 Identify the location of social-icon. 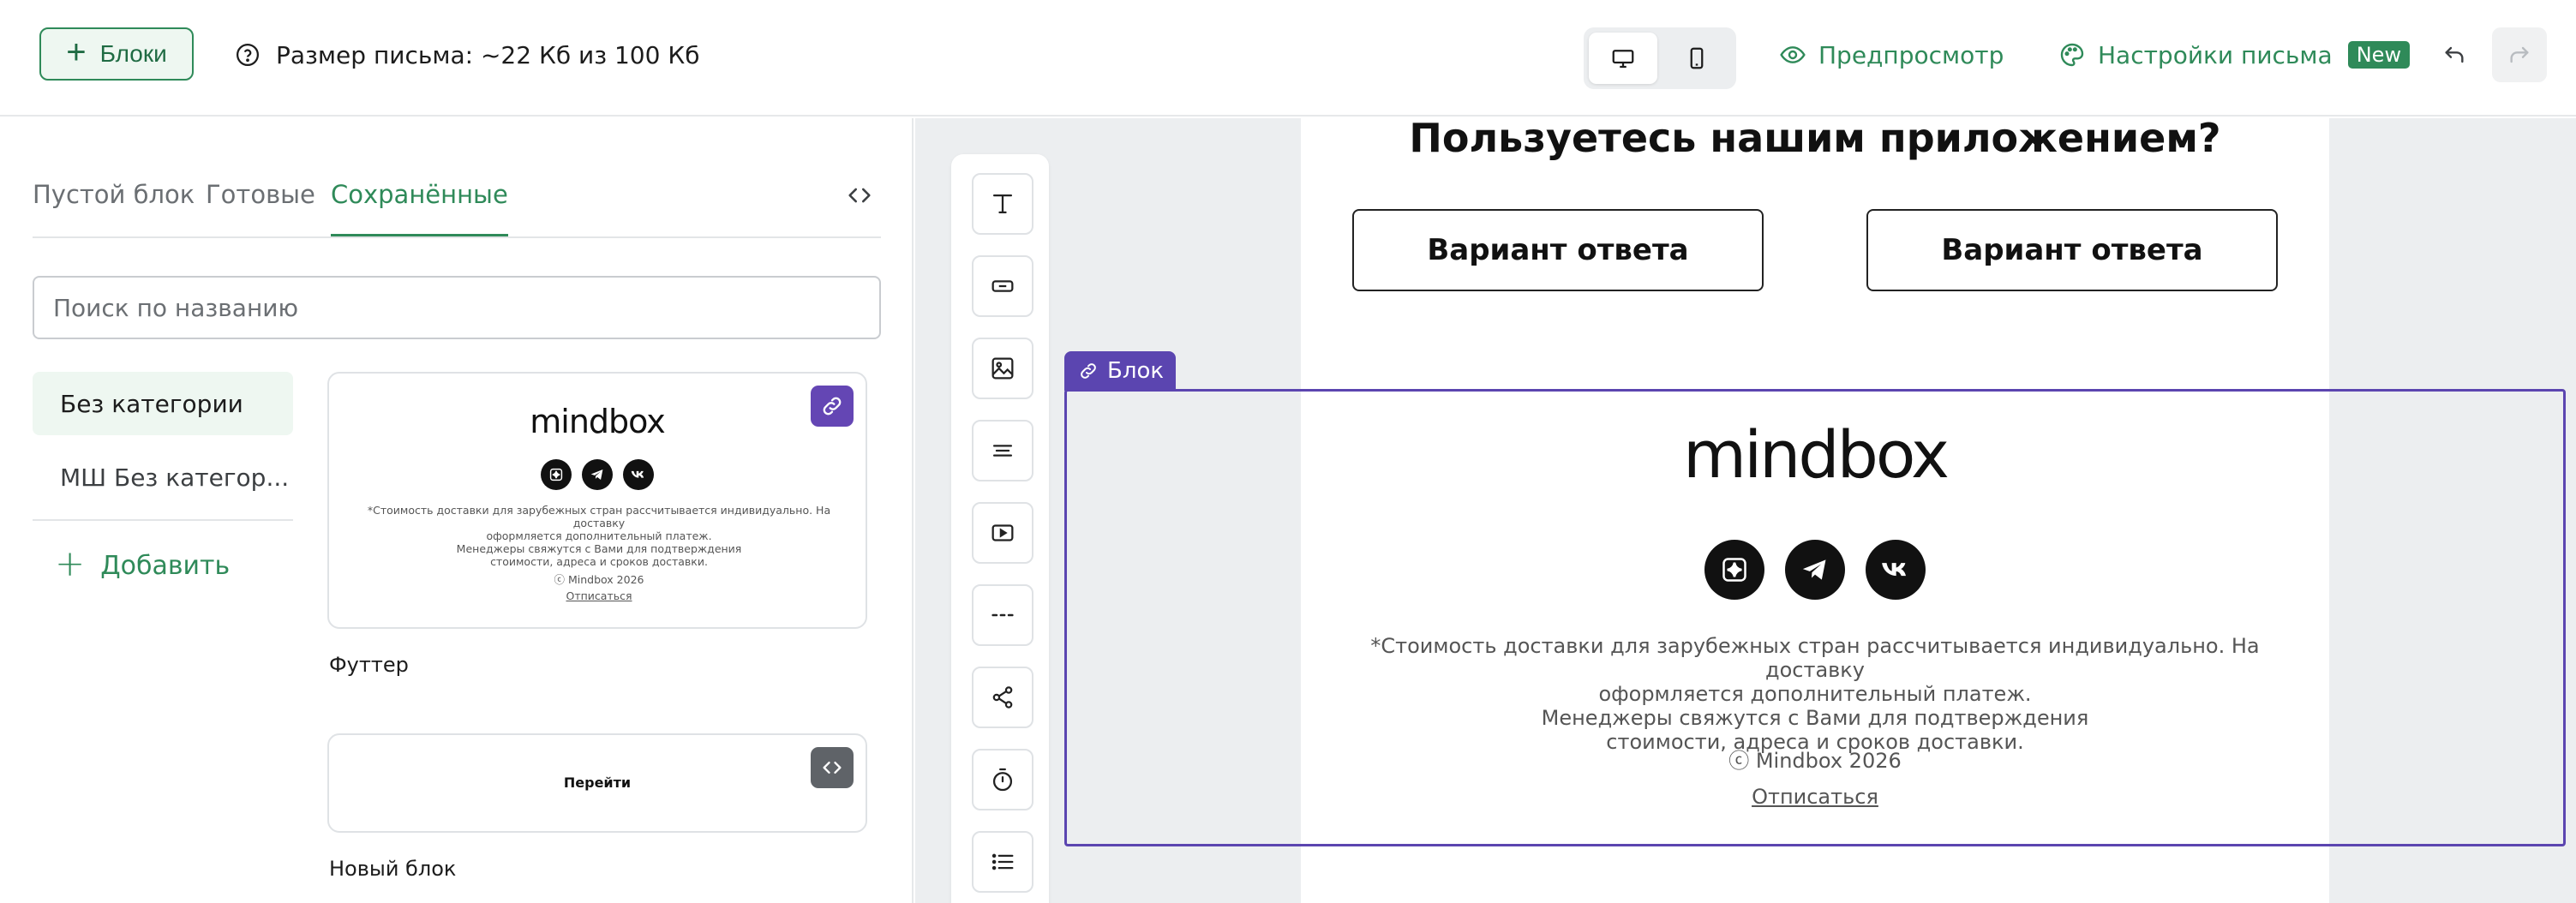
(1002, 697).